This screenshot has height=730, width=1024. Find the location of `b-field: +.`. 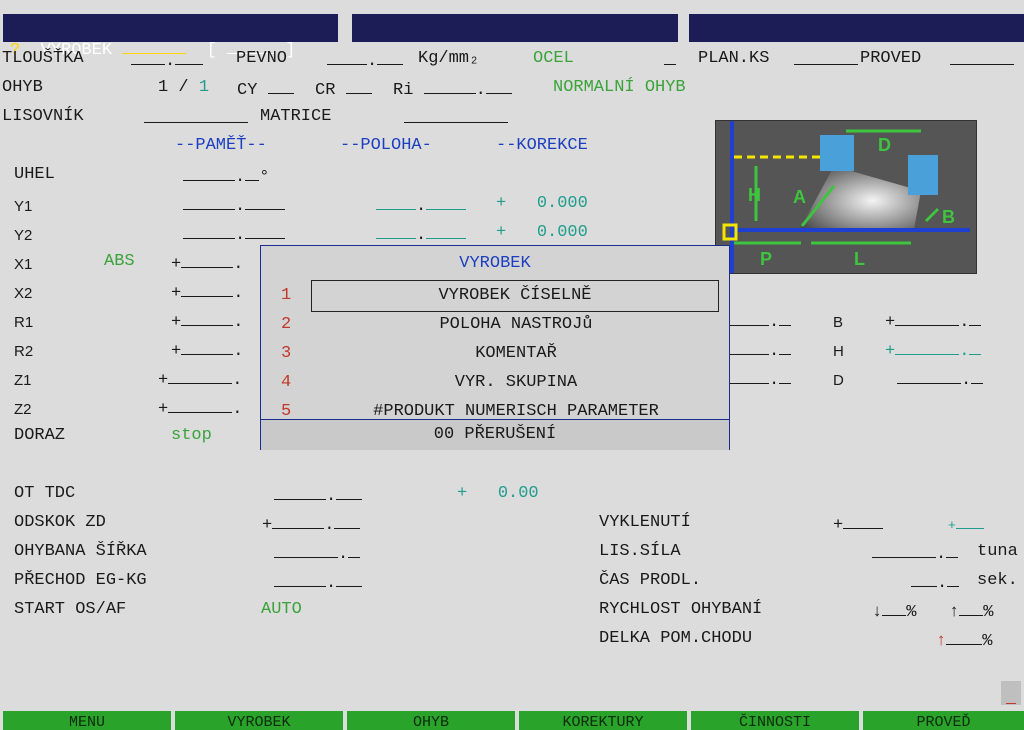

b-field: +. is located at coordinates (933, 321).